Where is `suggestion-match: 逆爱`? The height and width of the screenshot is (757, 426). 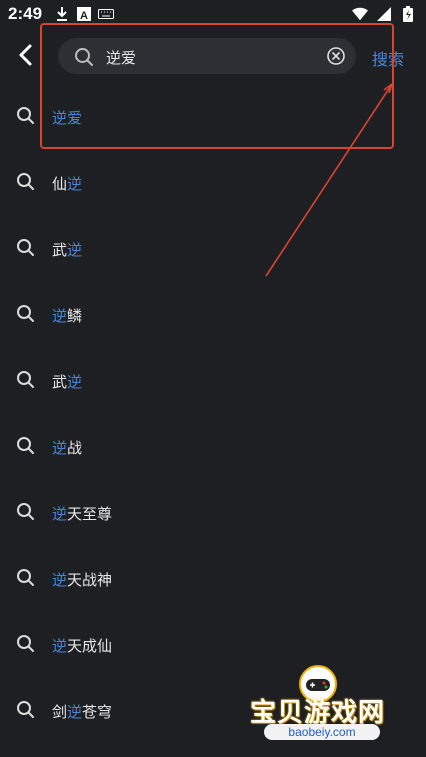 suggestion-match: 逆爱 is located at coordinates (67, 117).